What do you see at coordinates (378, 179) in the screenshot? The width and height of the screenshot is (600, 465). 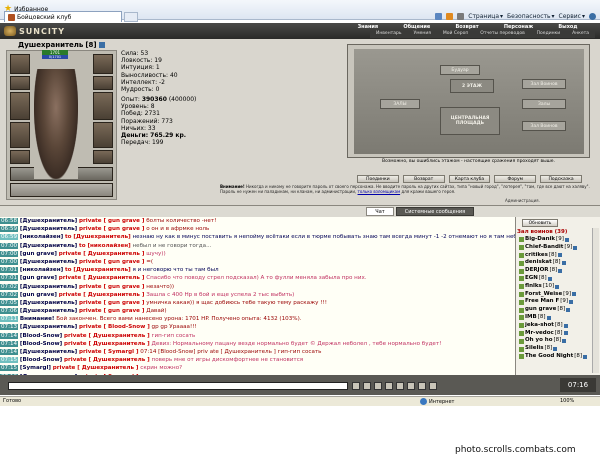 I see `battles-button: Поединки` at bounding box center [378, 179].